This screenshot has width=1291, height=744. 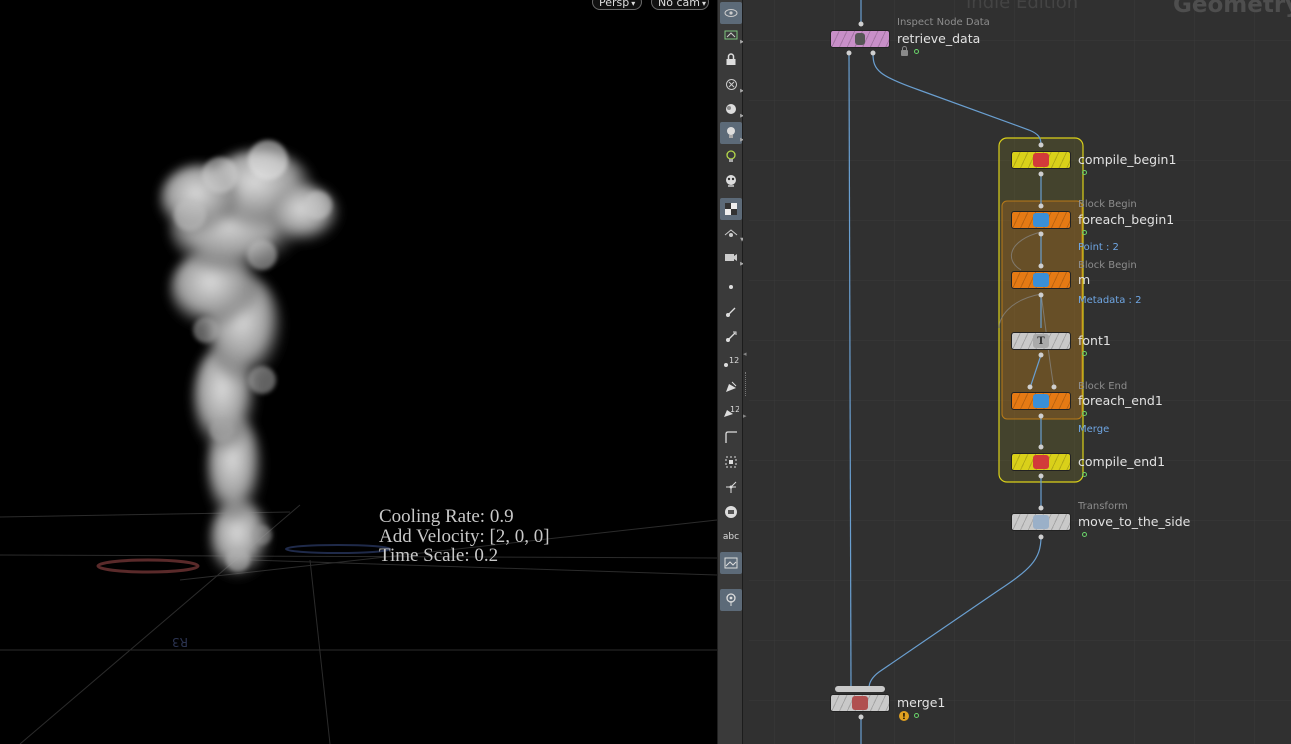 What do you see at coordinates (1127, 159) in the screenshot?
I see `node-name-label: compile_begin1` at bounding box center [1127, 159].